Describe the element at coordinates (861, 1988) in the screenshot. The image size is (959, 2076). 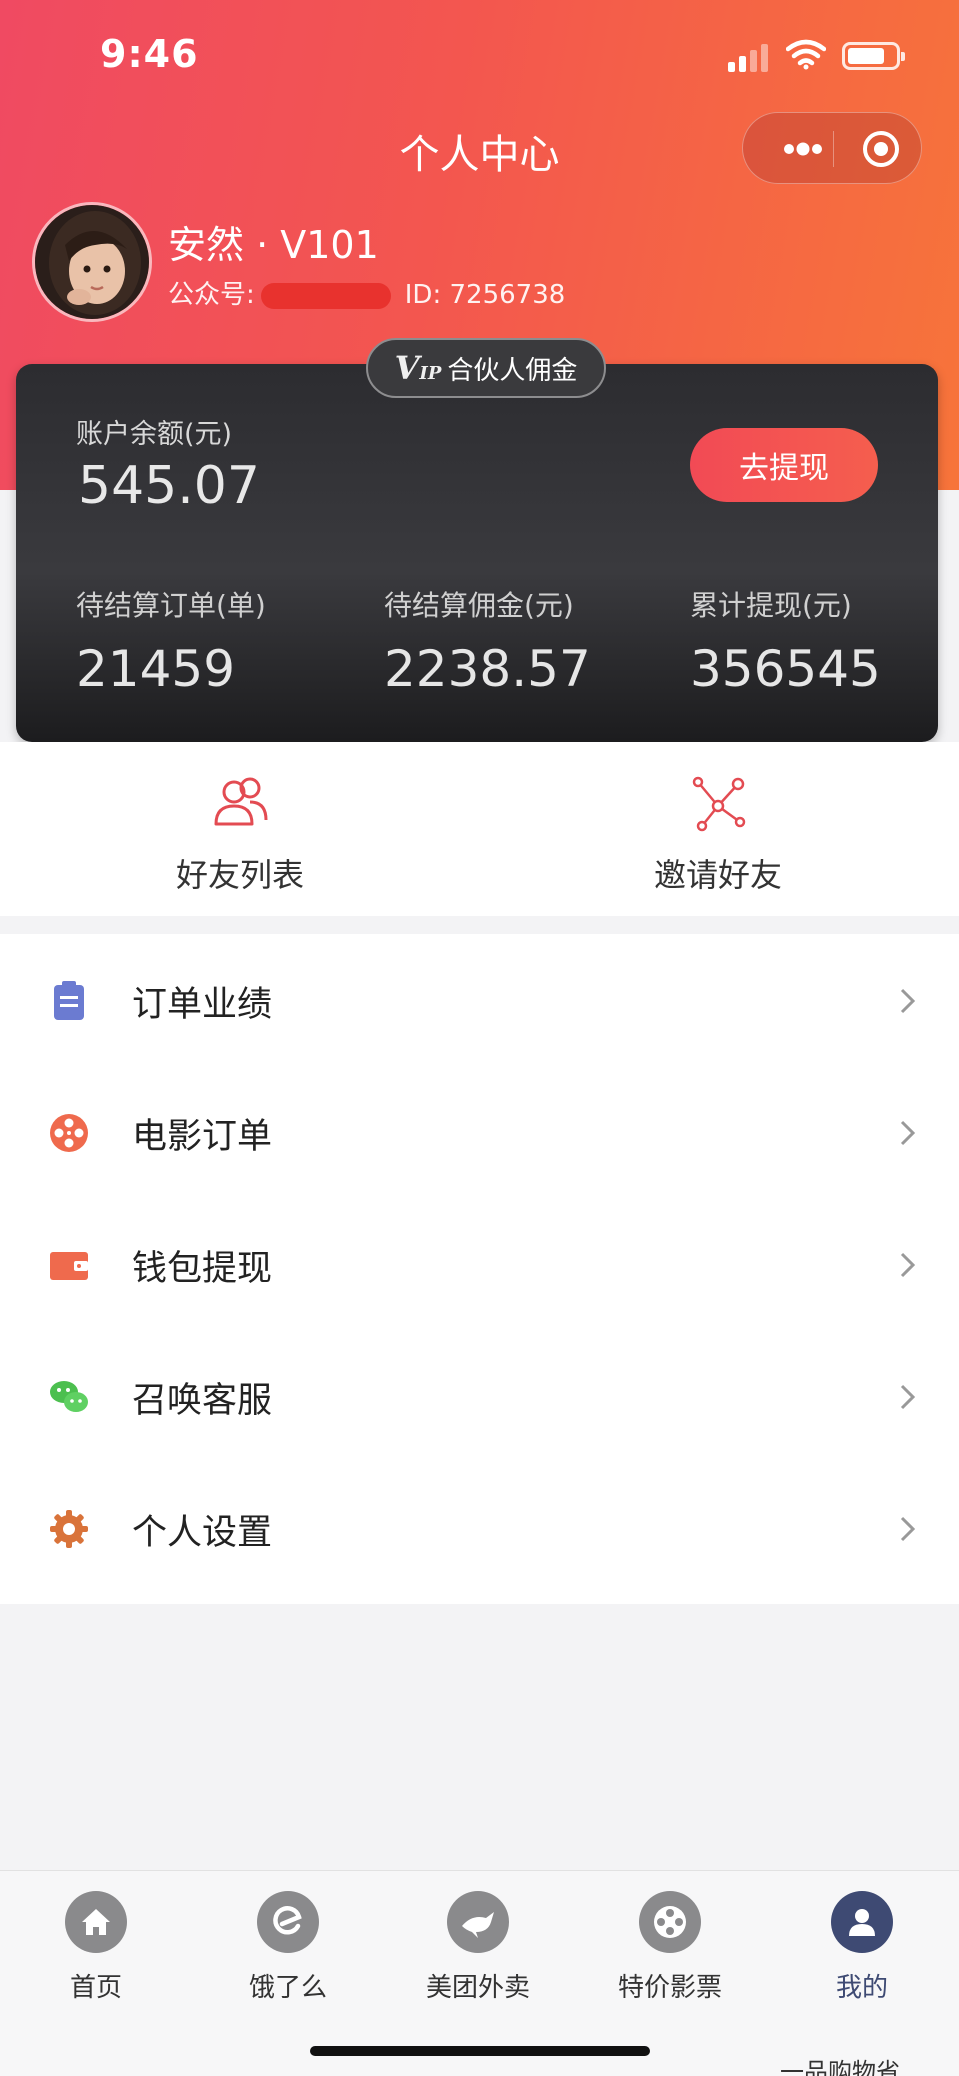
I see `tab-label: 我的` at that location.